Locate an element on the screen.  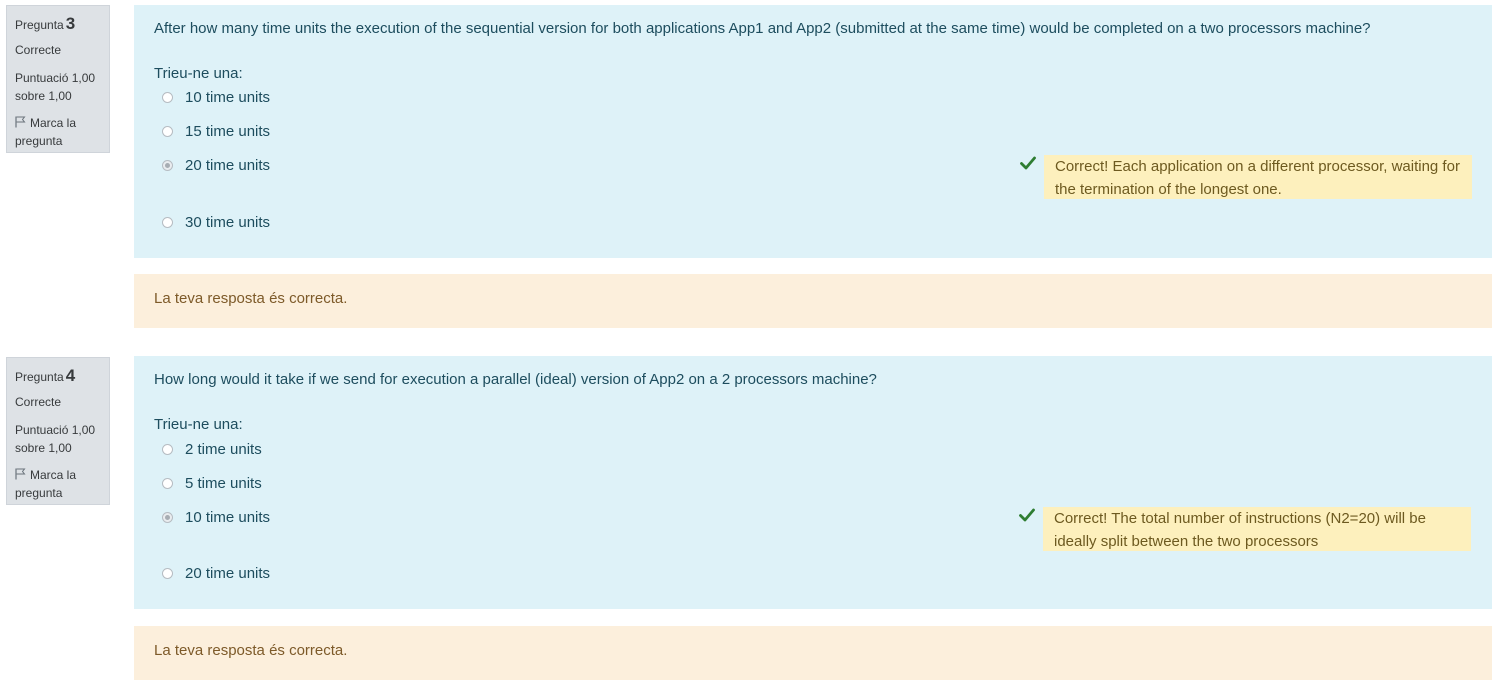
question-number-line: Pregunta 4 is located at coordinates (58, 376).